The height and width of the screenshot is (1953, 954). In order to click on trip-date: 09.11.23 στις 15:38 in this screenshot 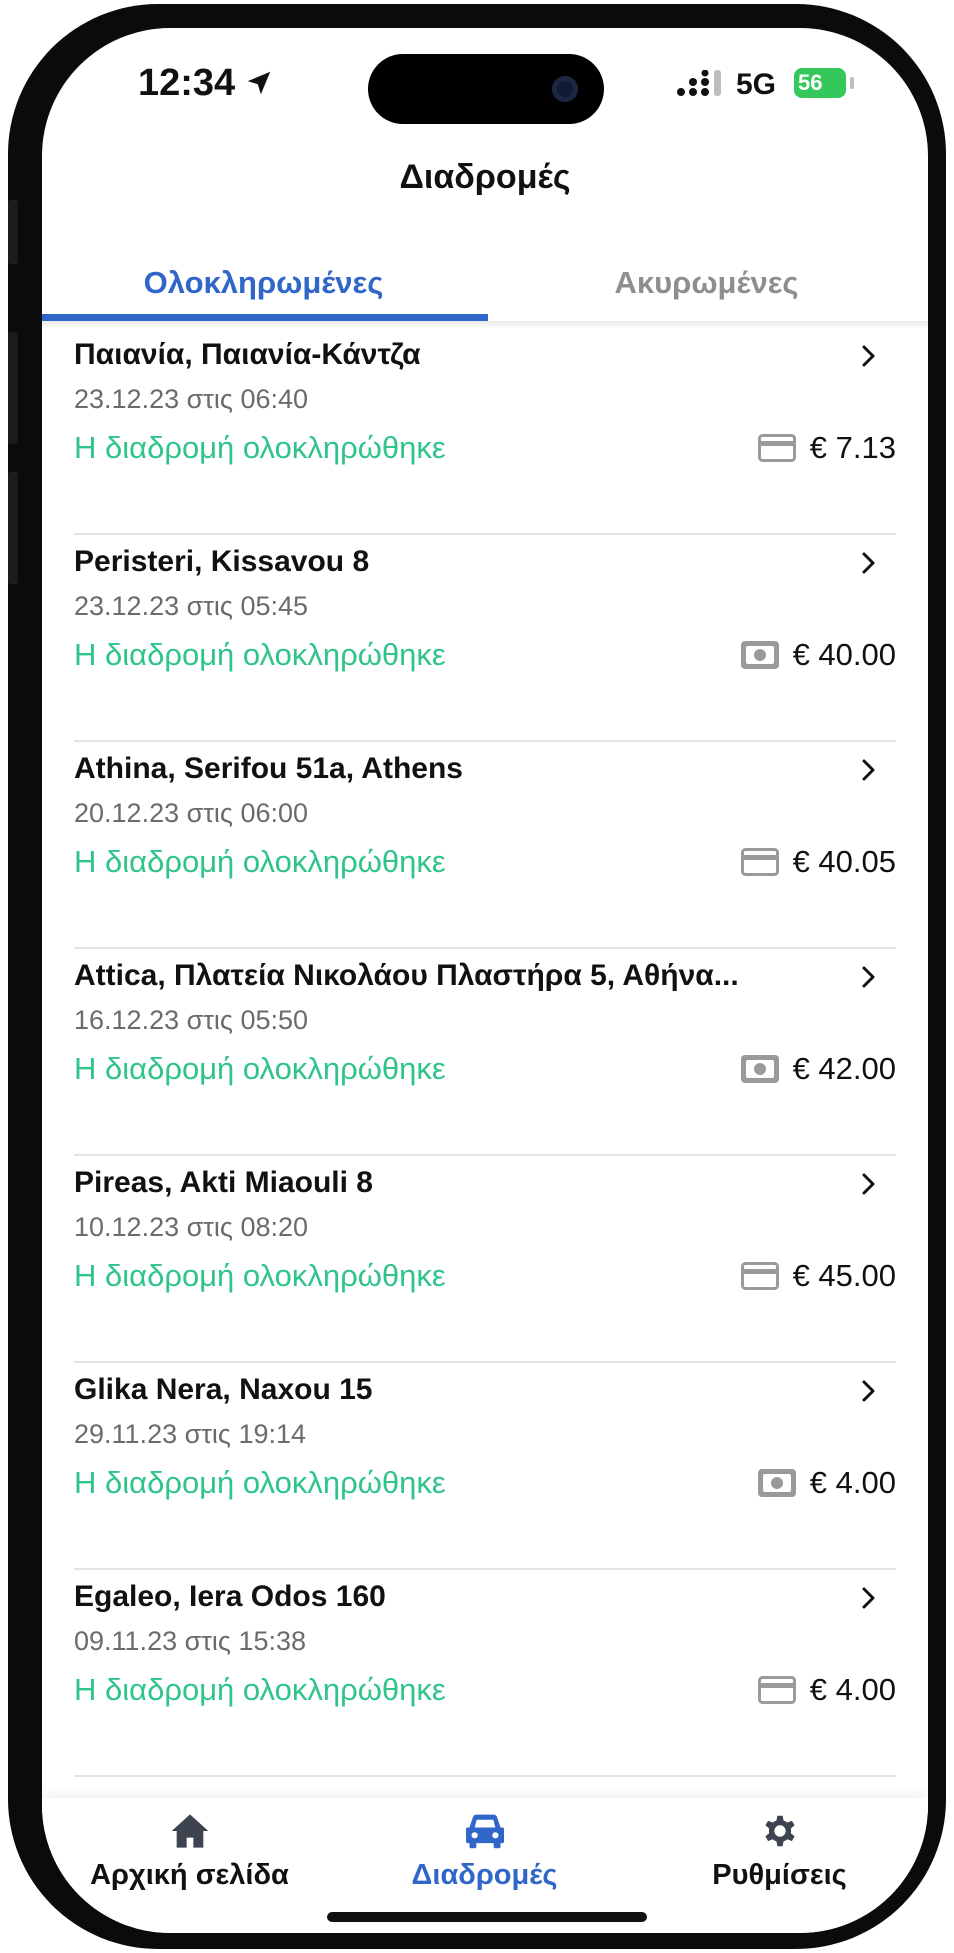, I will do `click(190, 1641)`.